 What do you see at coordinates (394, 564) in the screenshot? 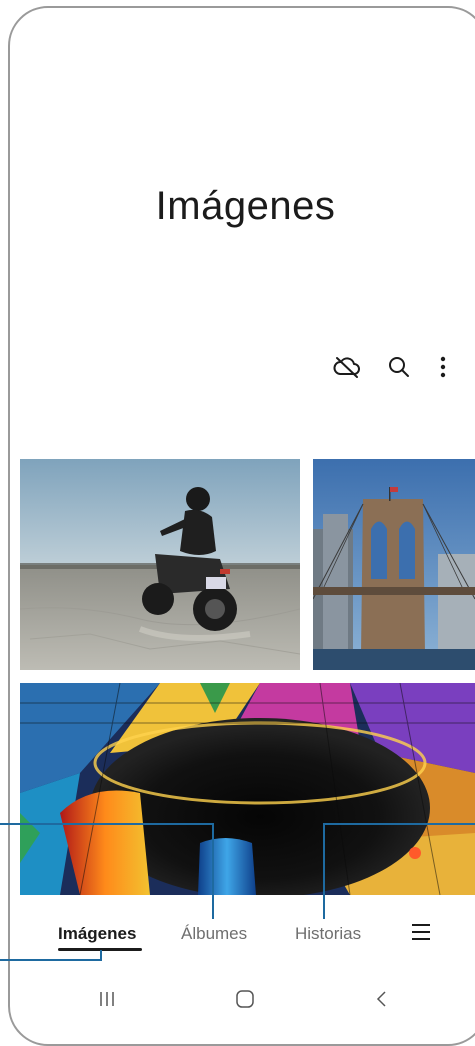
I see `photo-brooklyn-bridge` at bounding box center [394, 564].